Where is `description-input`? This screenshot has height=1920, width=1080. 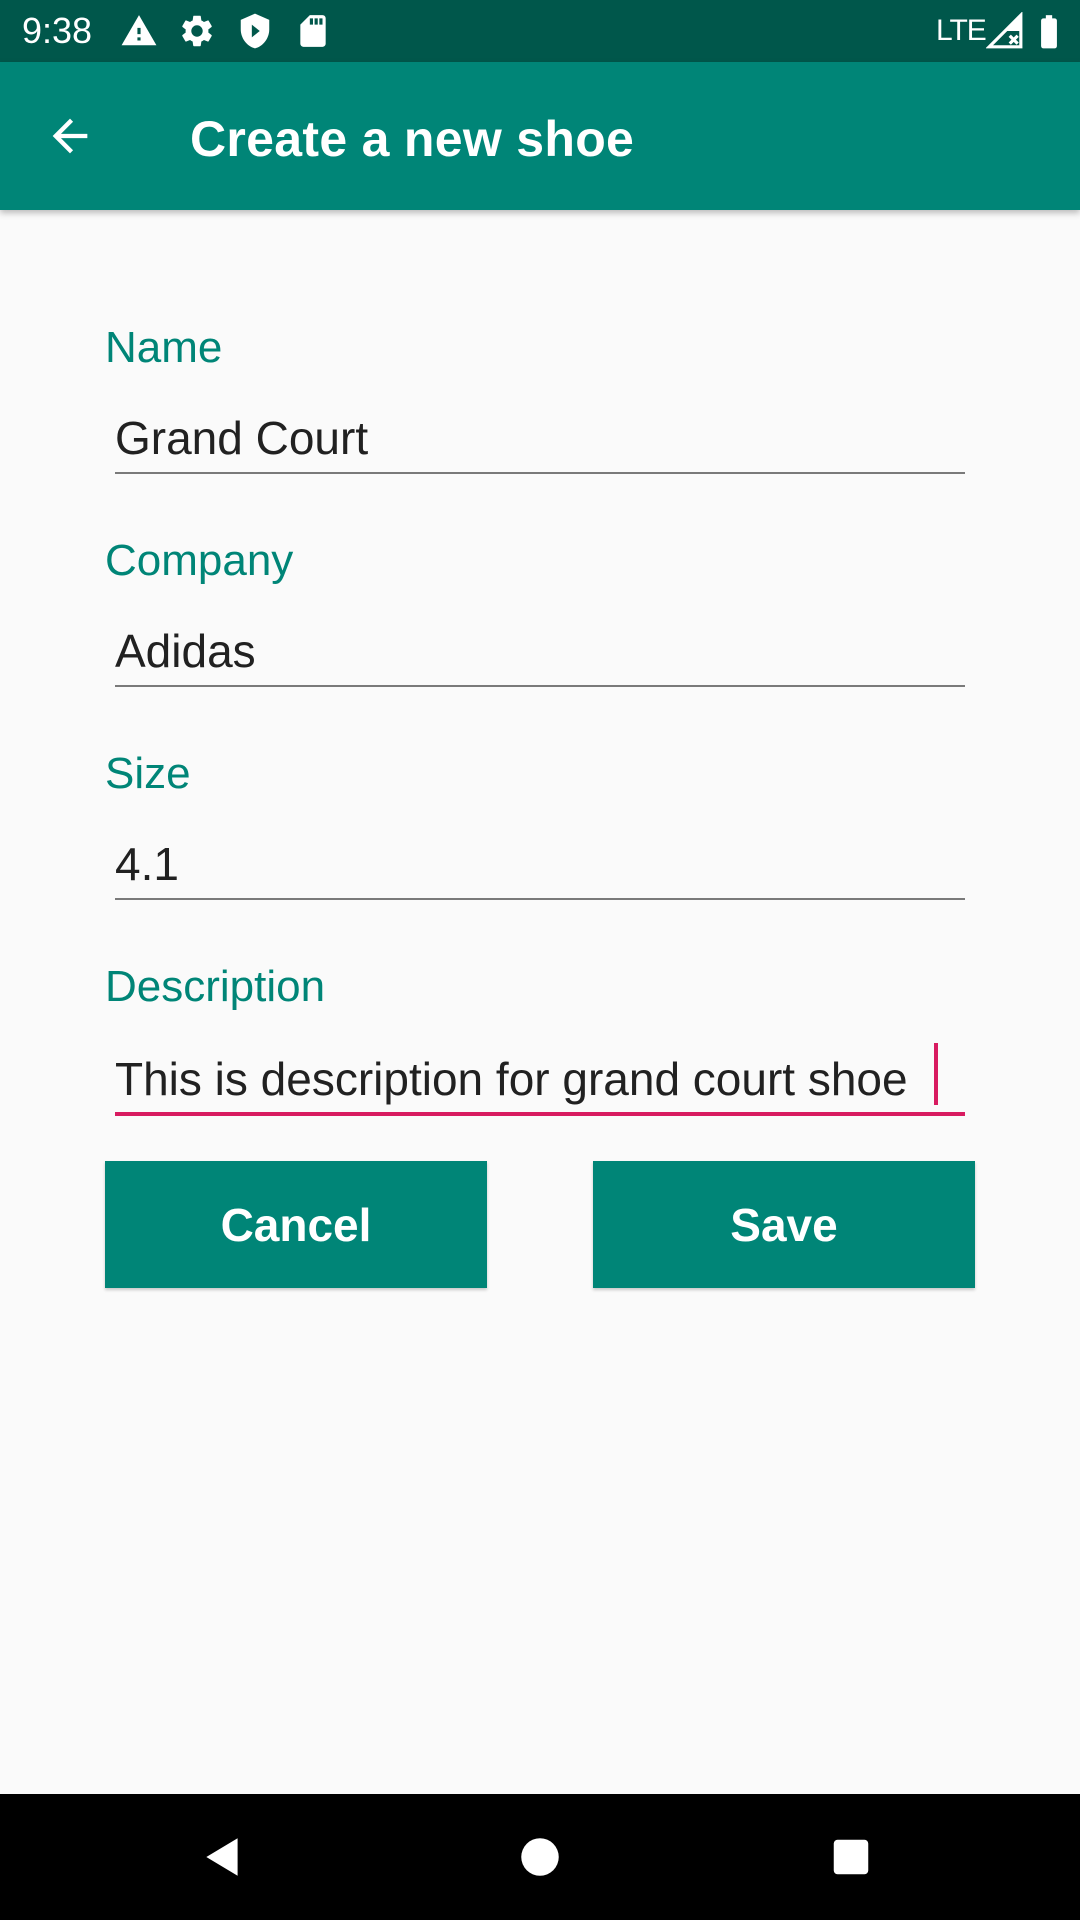 description-input is located at coordinates (540, 1081).